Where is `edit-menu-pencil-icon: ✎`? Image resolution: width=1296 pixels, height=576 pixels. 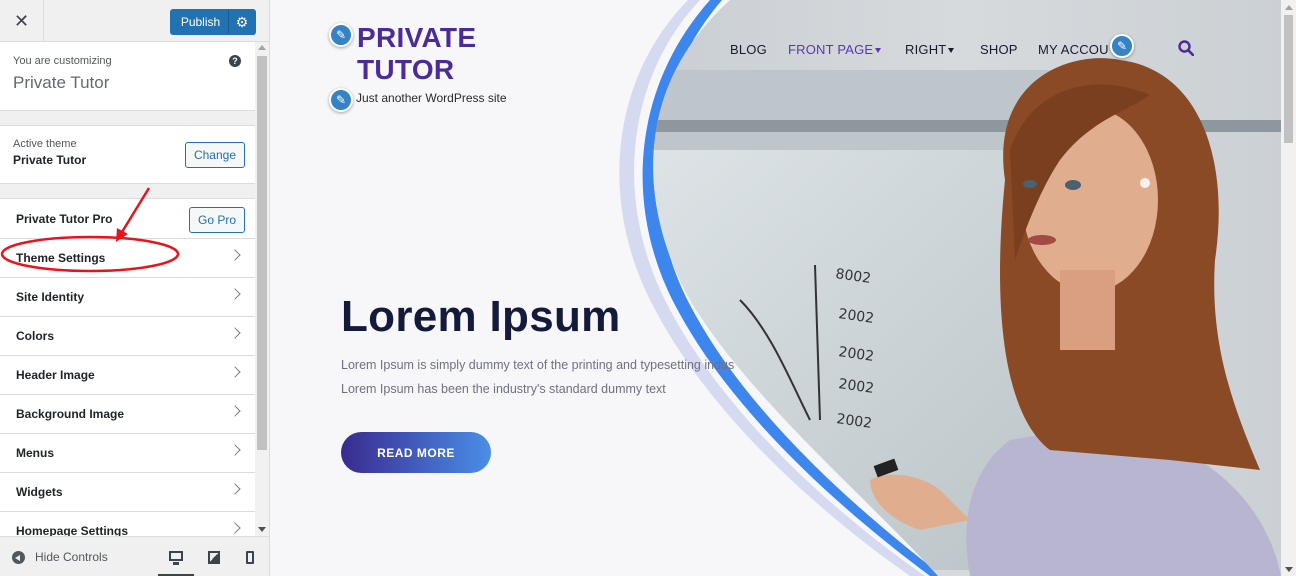
edit-menu-pencil-icon: ✎ is located at coordinates (1122, 46).